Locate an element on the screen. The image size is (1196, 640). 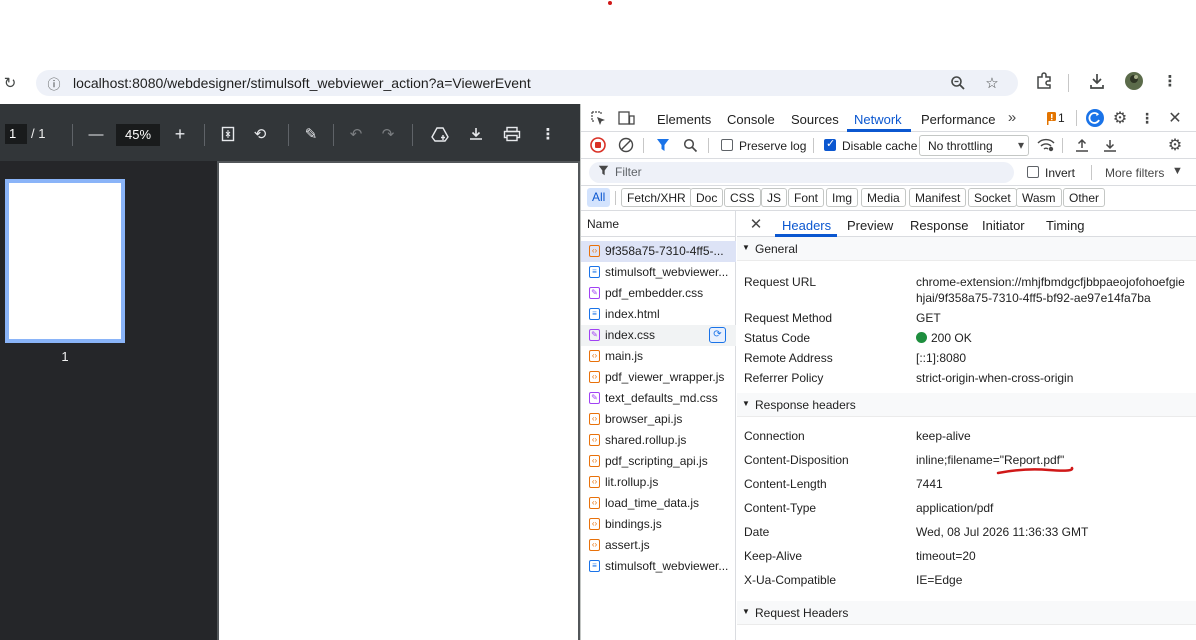
fit-page-icon is located at coordinates (228, 134).